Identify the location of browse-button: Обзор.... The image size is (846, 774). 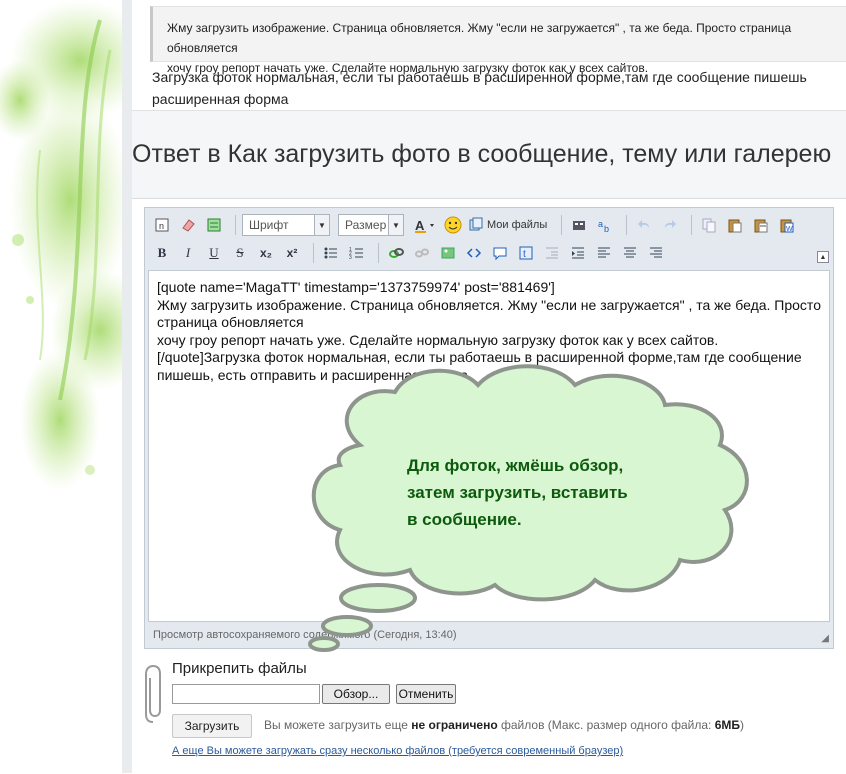
(356, 694).